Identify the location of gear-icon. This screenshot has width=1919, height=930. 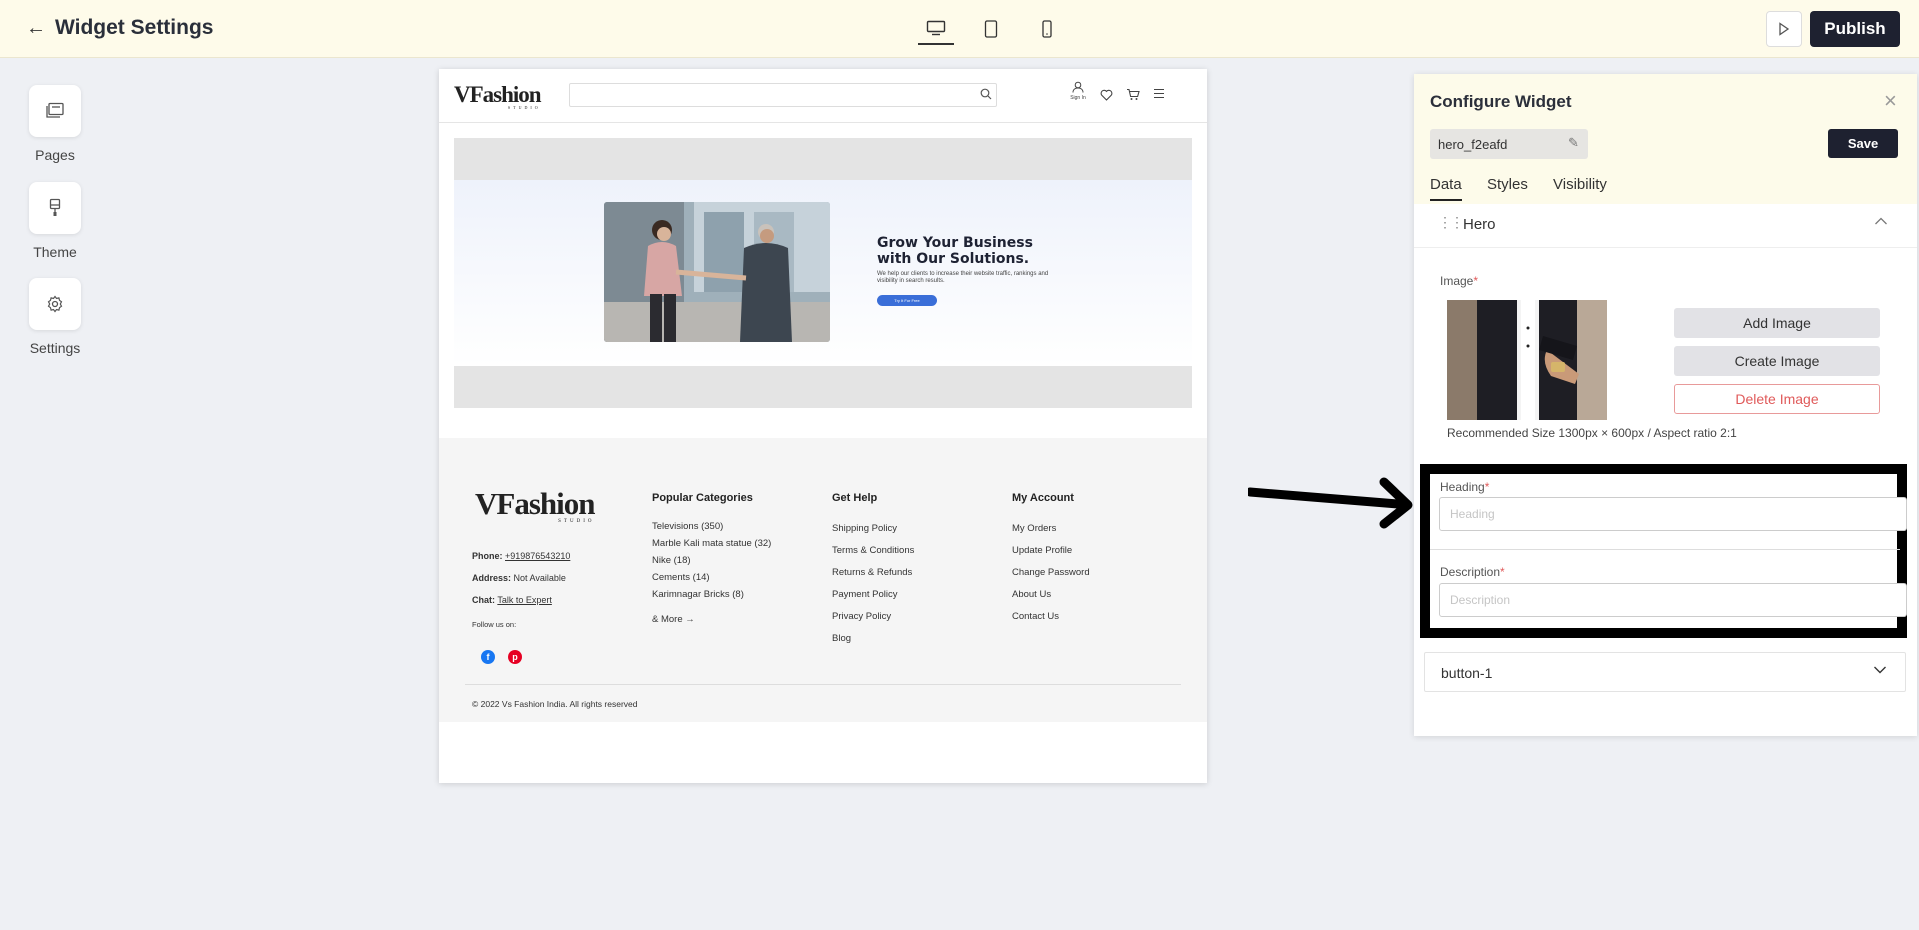
(55, 304).